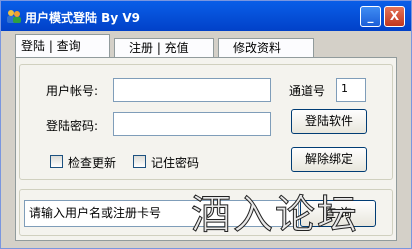 This screenshot has height=249, width=412. I want to click on window-title: 用户模式登陆 By V9, so click(82, 18).